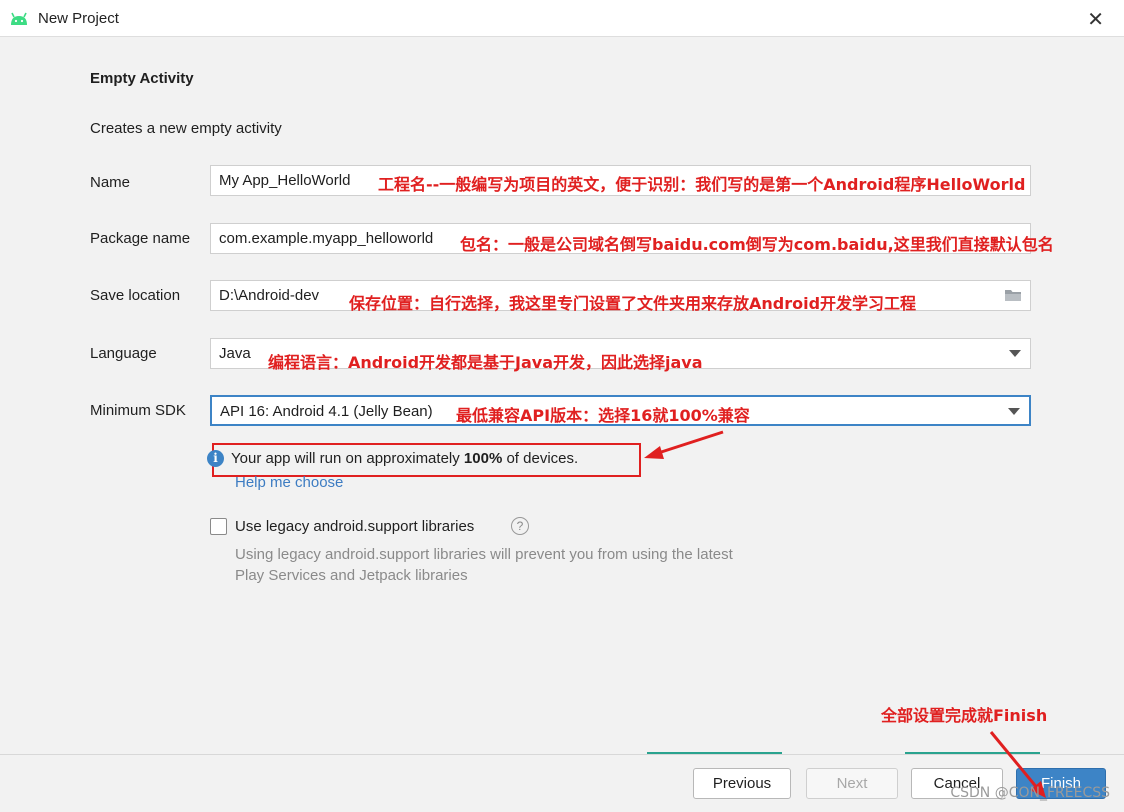  I want to click on folder-icon, so click(1013, 294).